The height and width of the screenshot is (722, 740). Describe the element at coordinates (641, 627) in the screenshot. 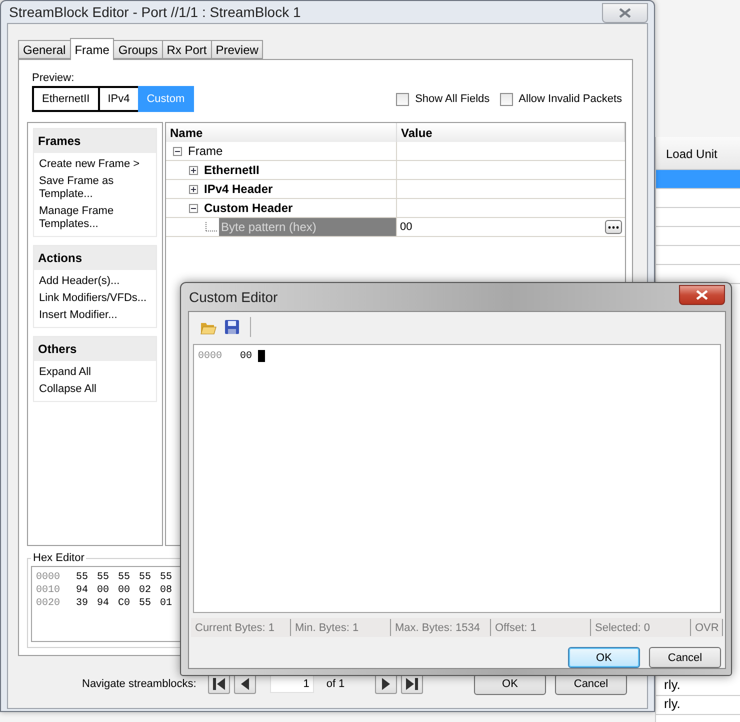

I see `status-item: Selected: 0` at that location.